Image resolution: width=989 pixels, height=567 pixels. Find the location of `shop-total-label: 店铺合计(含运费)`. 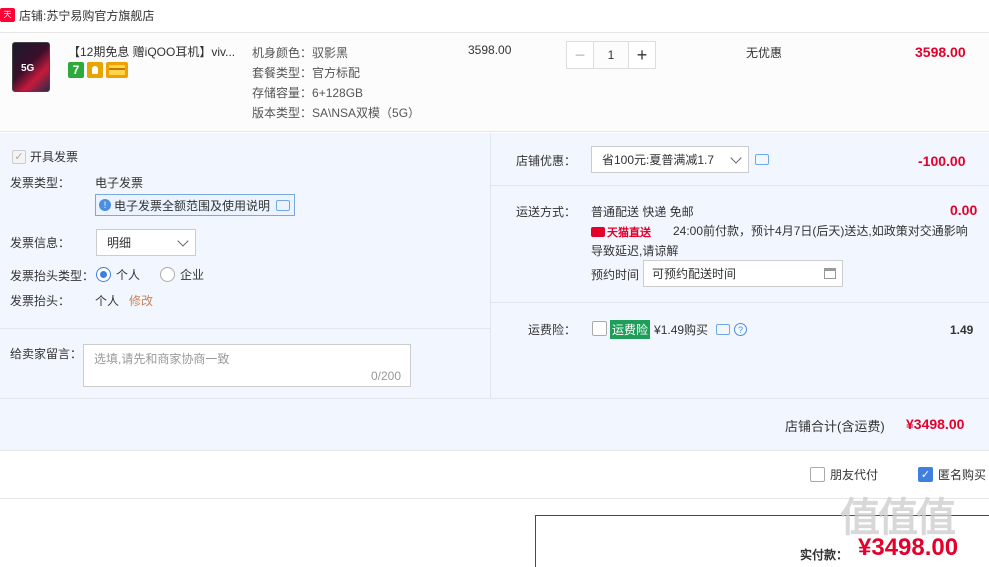

shop-total-label: 店铺合计(含运费) is located at coordinates (835, 426).